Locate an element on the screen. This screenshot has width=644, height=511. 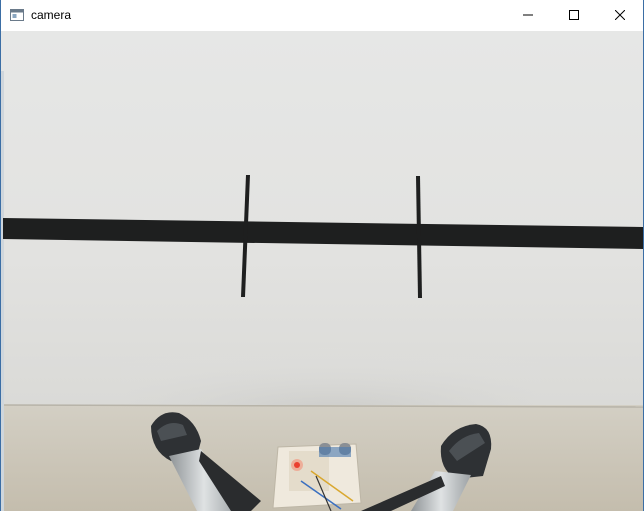
minimize-icon is located at coordinates (528, 16).